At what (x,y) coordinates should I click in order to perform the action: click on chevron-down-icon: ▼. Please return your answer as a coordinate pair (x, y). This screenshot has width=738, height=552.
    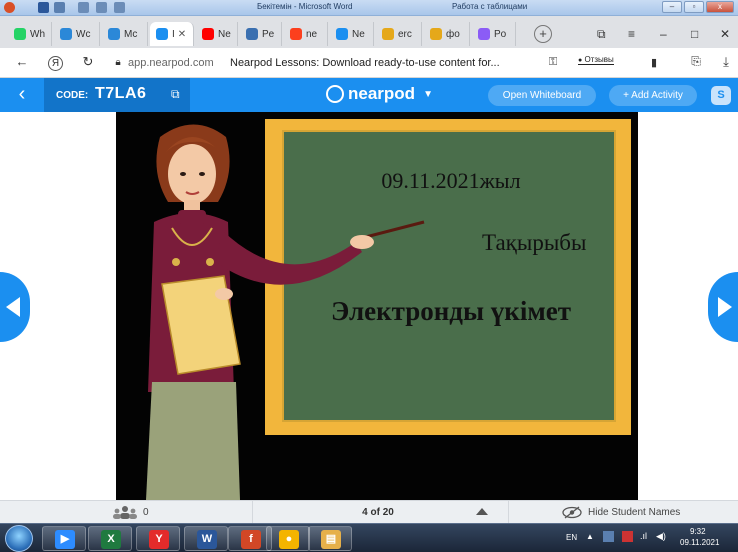
    Looking at the image, I should click on (428, 94).